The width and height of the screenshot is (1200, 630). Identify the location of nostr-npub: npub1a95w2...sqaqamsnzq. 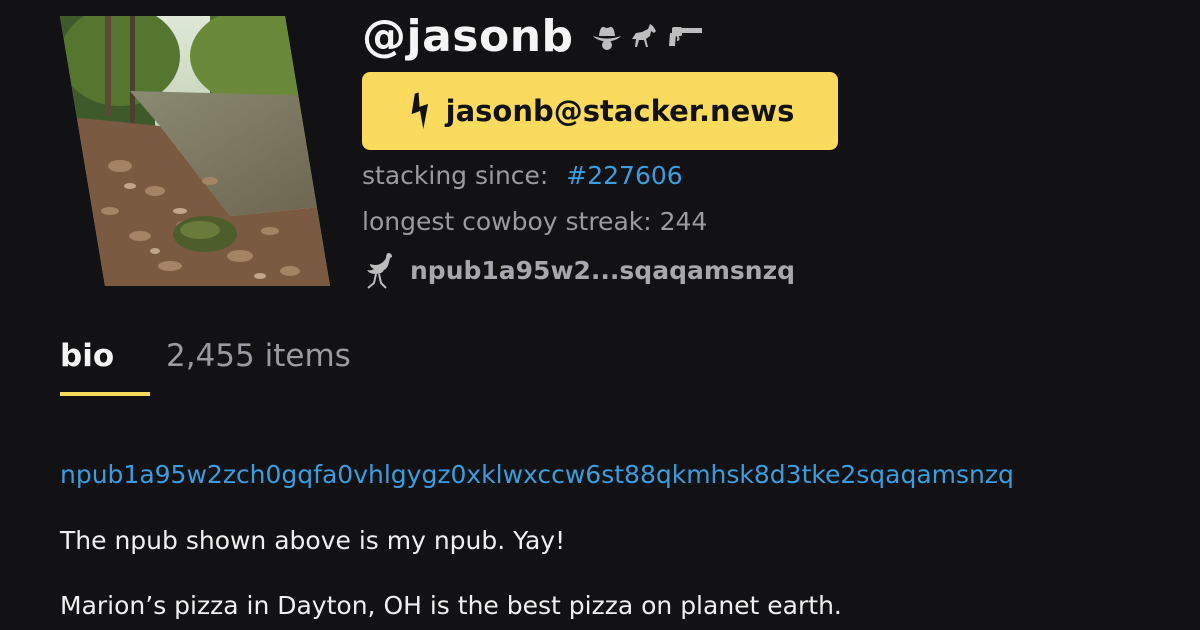
(578, 270).